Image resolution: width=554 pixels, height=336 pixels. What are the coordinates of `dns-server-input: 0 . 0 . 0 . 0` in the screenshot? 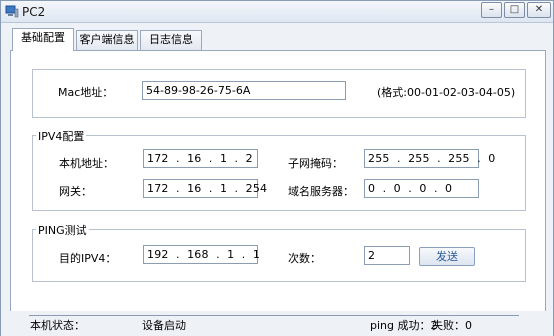 It's located at (421, 188).